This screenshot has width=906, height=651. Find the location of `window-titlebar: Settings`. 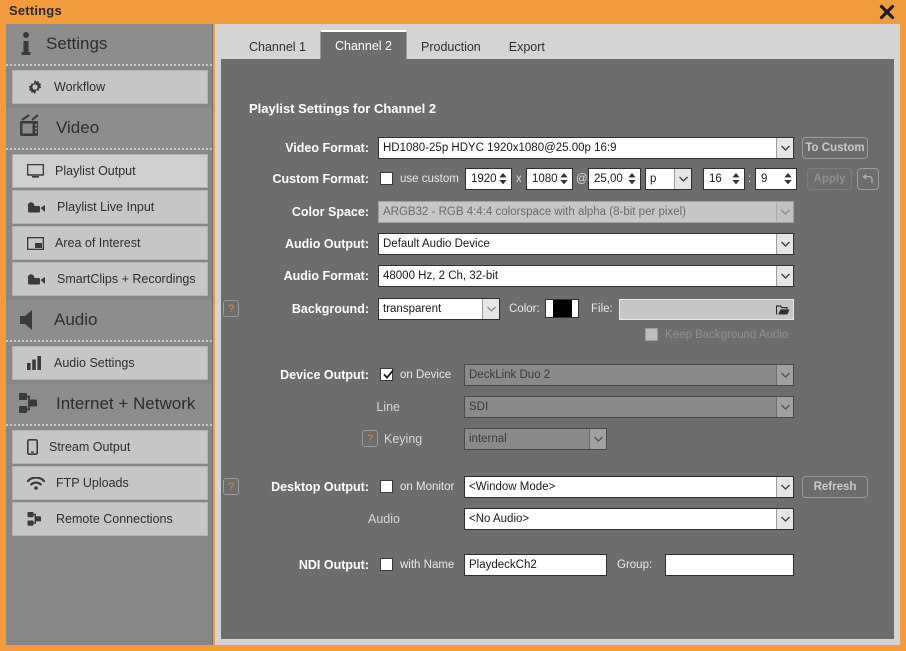

window-titlebar: Settings is located at coordinates (453, 12).